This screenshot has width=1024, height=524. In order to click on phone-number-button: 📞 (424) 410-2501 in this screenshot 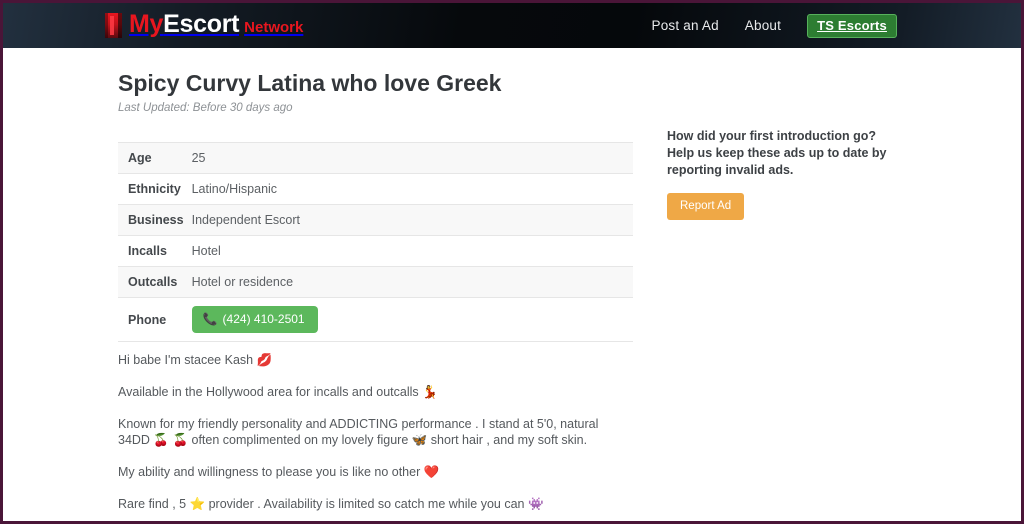, I will do `click(254, 319)`.